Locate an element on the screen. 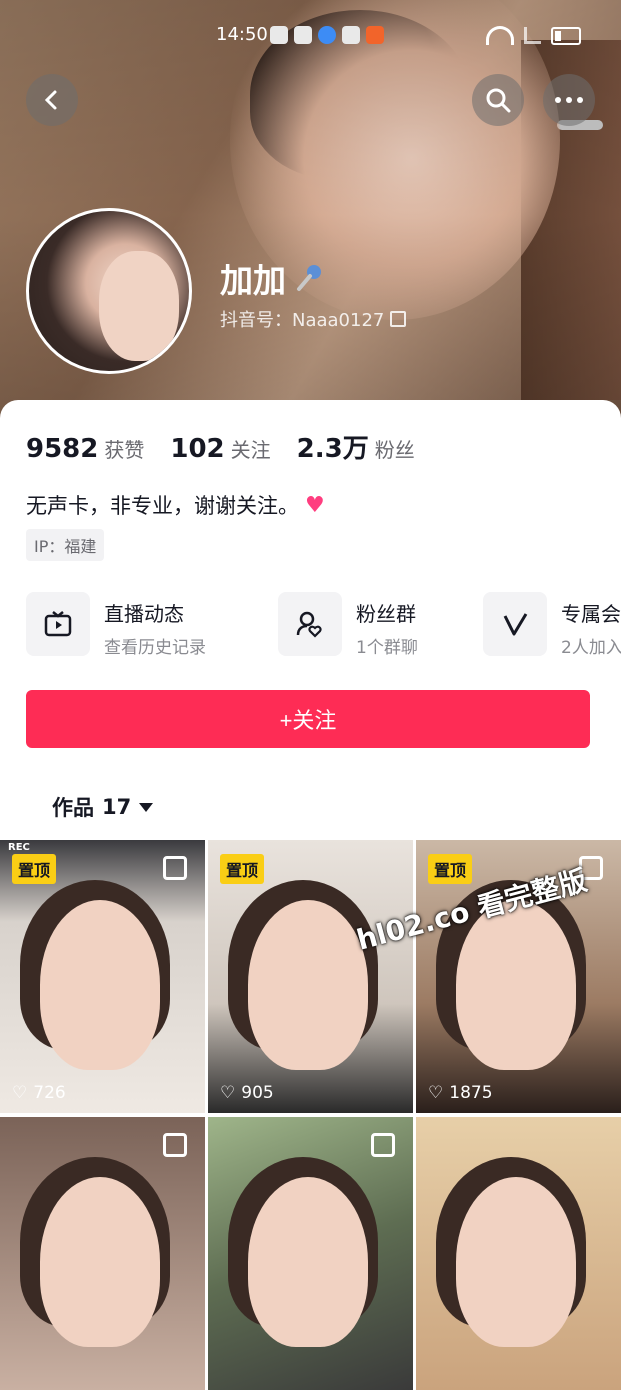 The height and width of the screenshot is (1390, 621). more-button is located at coordinates (569, 100).